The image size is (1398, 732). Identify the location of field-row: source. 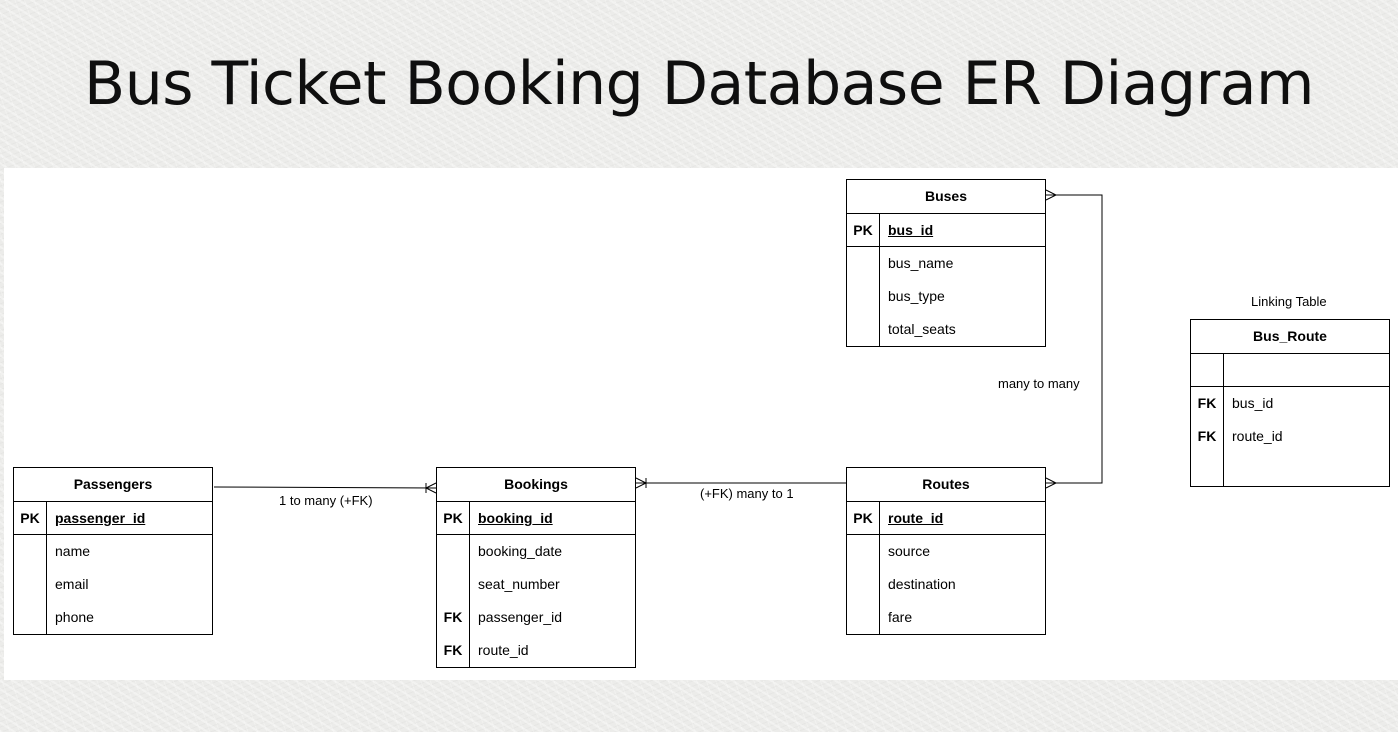
(946, 551).